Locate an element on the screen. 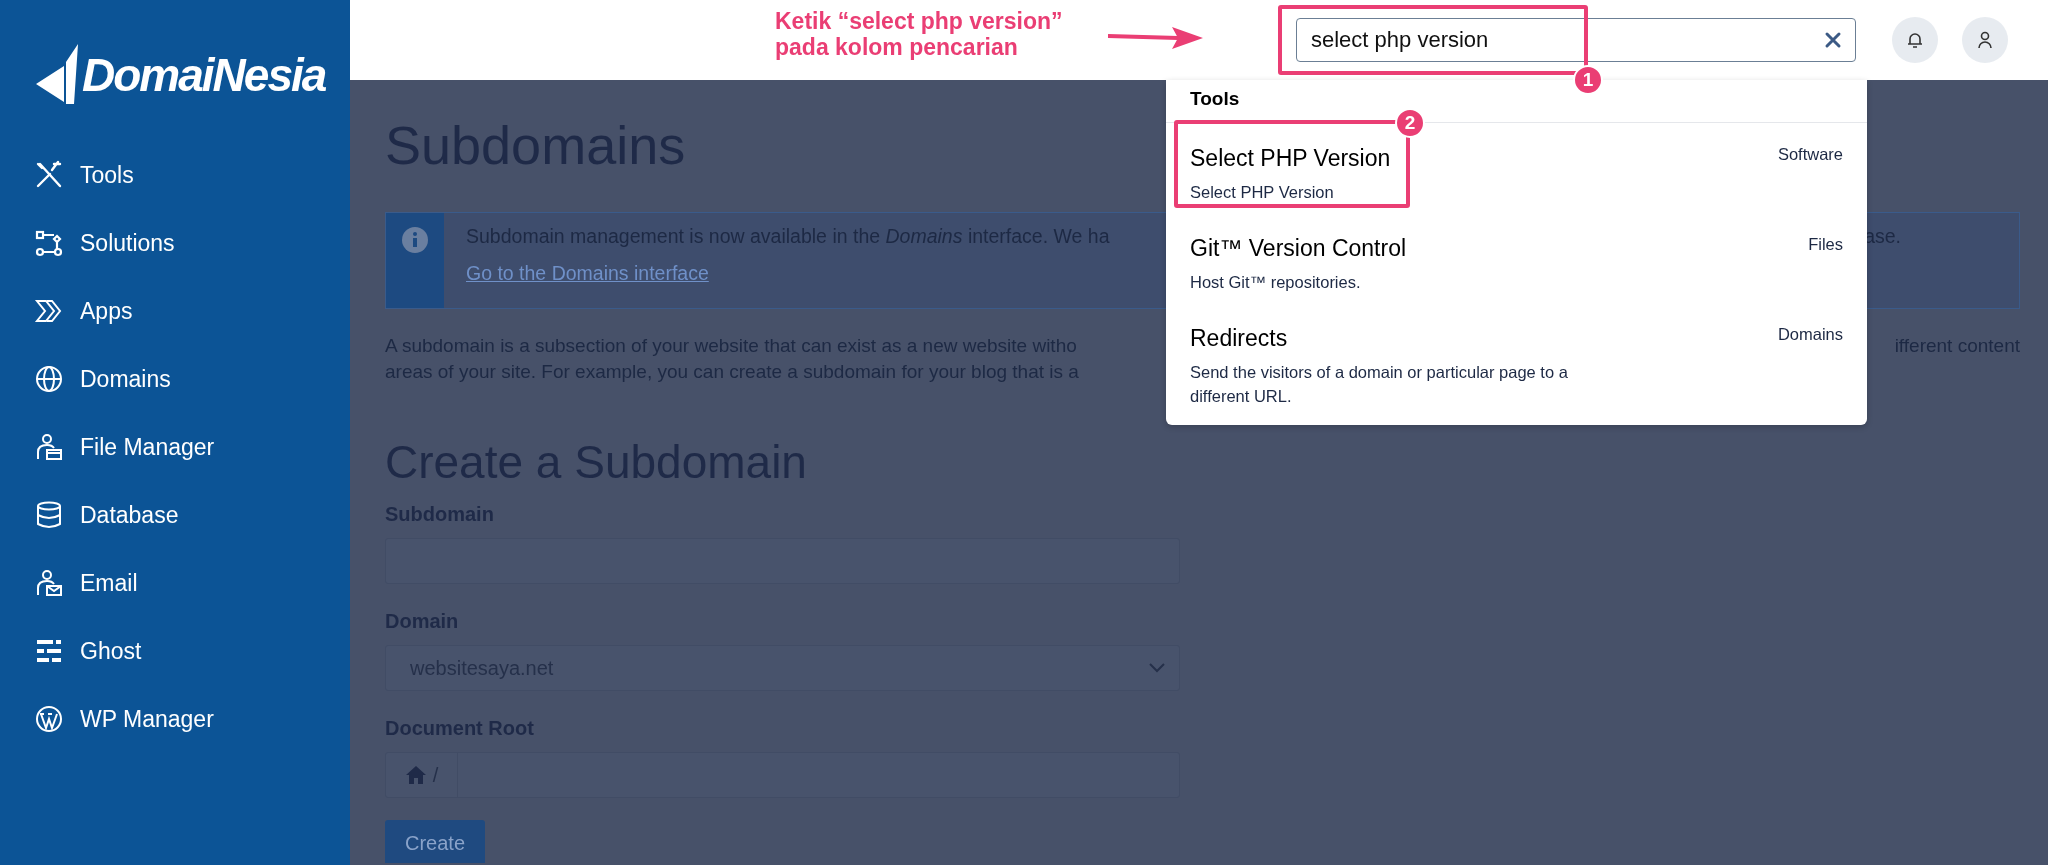 The height and width of the screenshot is (865, 2048). close-icon is located at coordinates (1833, 40).